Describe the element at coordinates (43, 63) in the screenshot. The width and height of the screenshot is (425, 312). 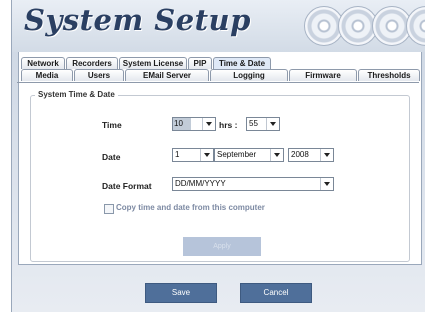
I see `tab-network: Network` at that location.